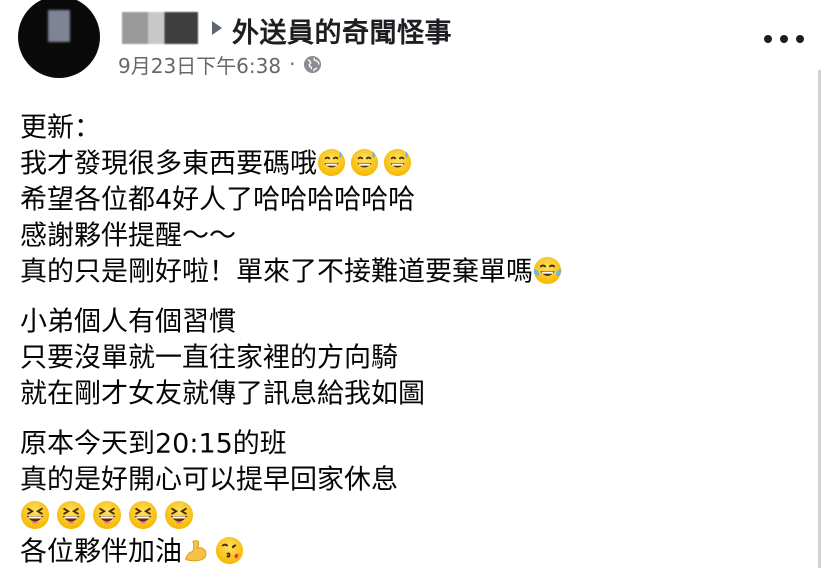 This screenshot has height=571, width=828. What do you see at coordinates (410, 552) in the screenshot?
I see `text-line: 各位夥伴加油` at bounding box center [410, 552].